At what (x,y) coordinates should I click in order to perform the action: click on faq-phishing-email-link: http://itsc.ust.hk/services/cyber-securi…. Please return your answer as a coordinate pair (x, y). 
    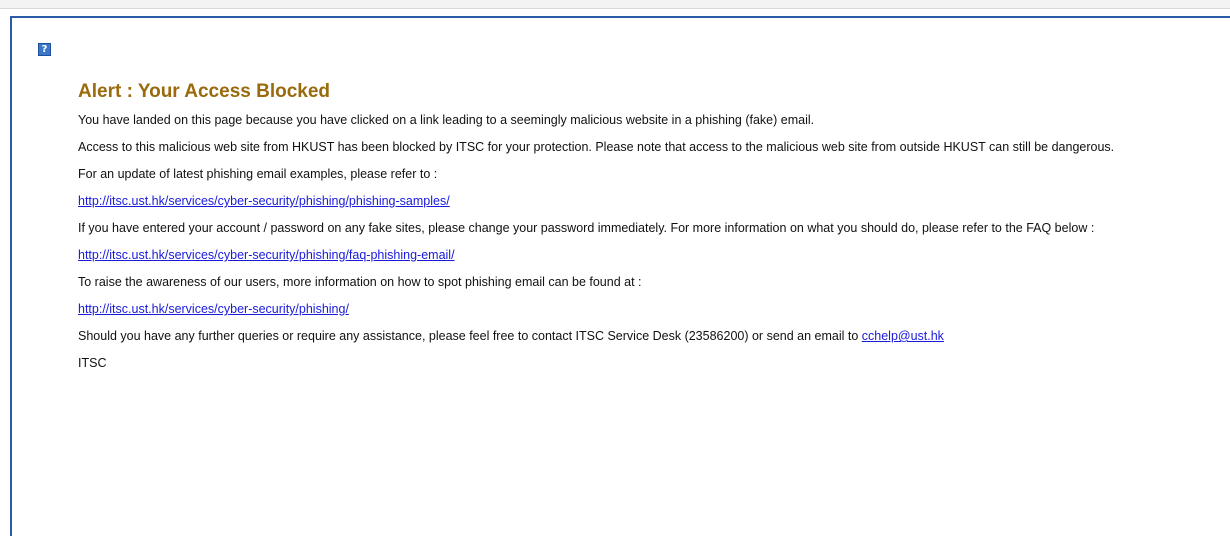
    Looking at the image, I should click on (266, 255).